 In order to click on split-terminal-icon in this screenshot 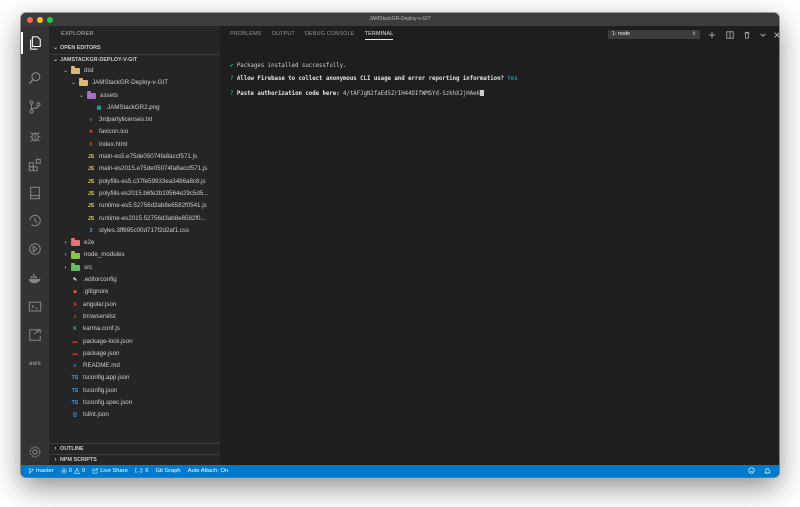, I will do `click(729, 34)`.